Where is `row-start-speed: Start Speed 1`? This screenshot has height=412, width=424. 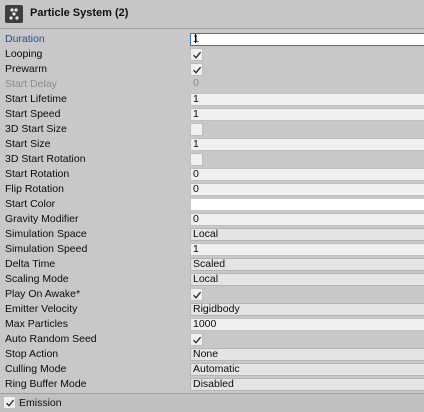 row-start-speed: Start Speed 1 is located at coordinates (212, 114).